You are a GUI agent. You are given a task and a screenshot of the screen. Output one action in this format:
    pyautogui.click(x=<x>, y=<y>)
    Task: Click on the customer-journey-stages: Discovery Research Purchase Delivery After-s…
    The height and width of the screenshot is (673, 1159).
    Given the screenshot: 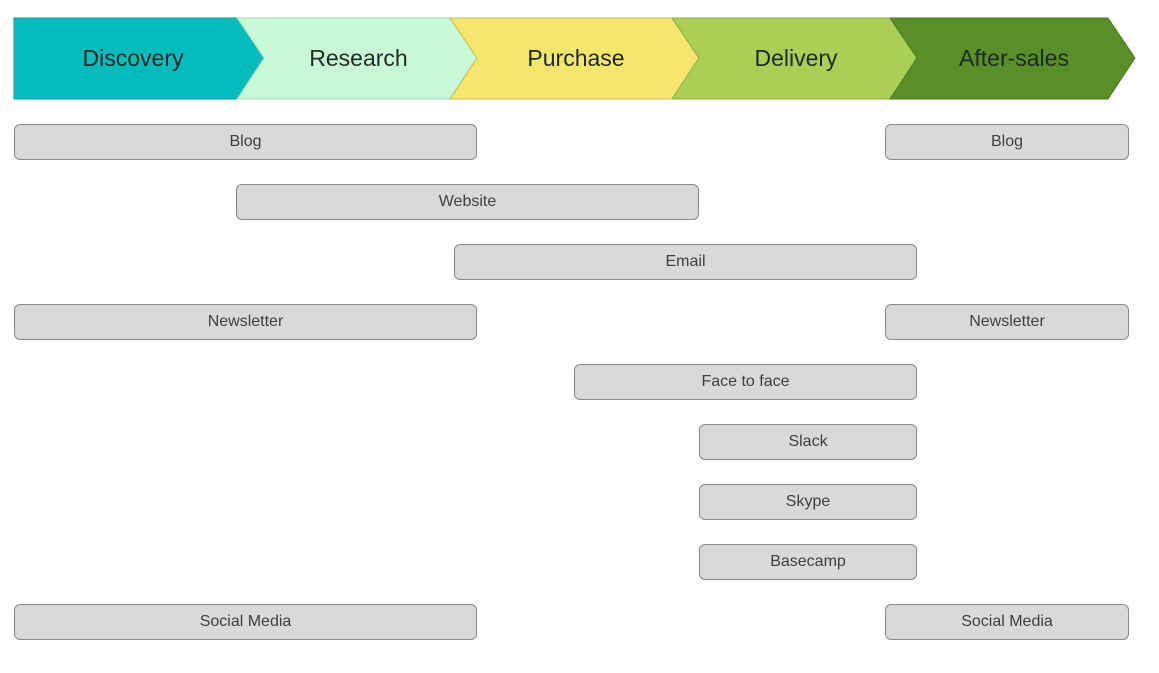 What is the action you would take?
    pyautogui.click(x=574, y=58)
    